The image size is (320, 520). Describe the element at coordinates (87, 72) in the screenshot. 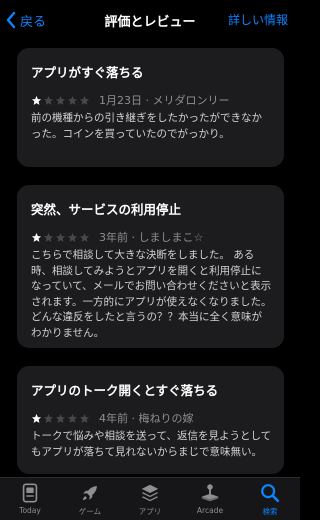

I see `review-title: アプリがすぐ落ちる` at that location.